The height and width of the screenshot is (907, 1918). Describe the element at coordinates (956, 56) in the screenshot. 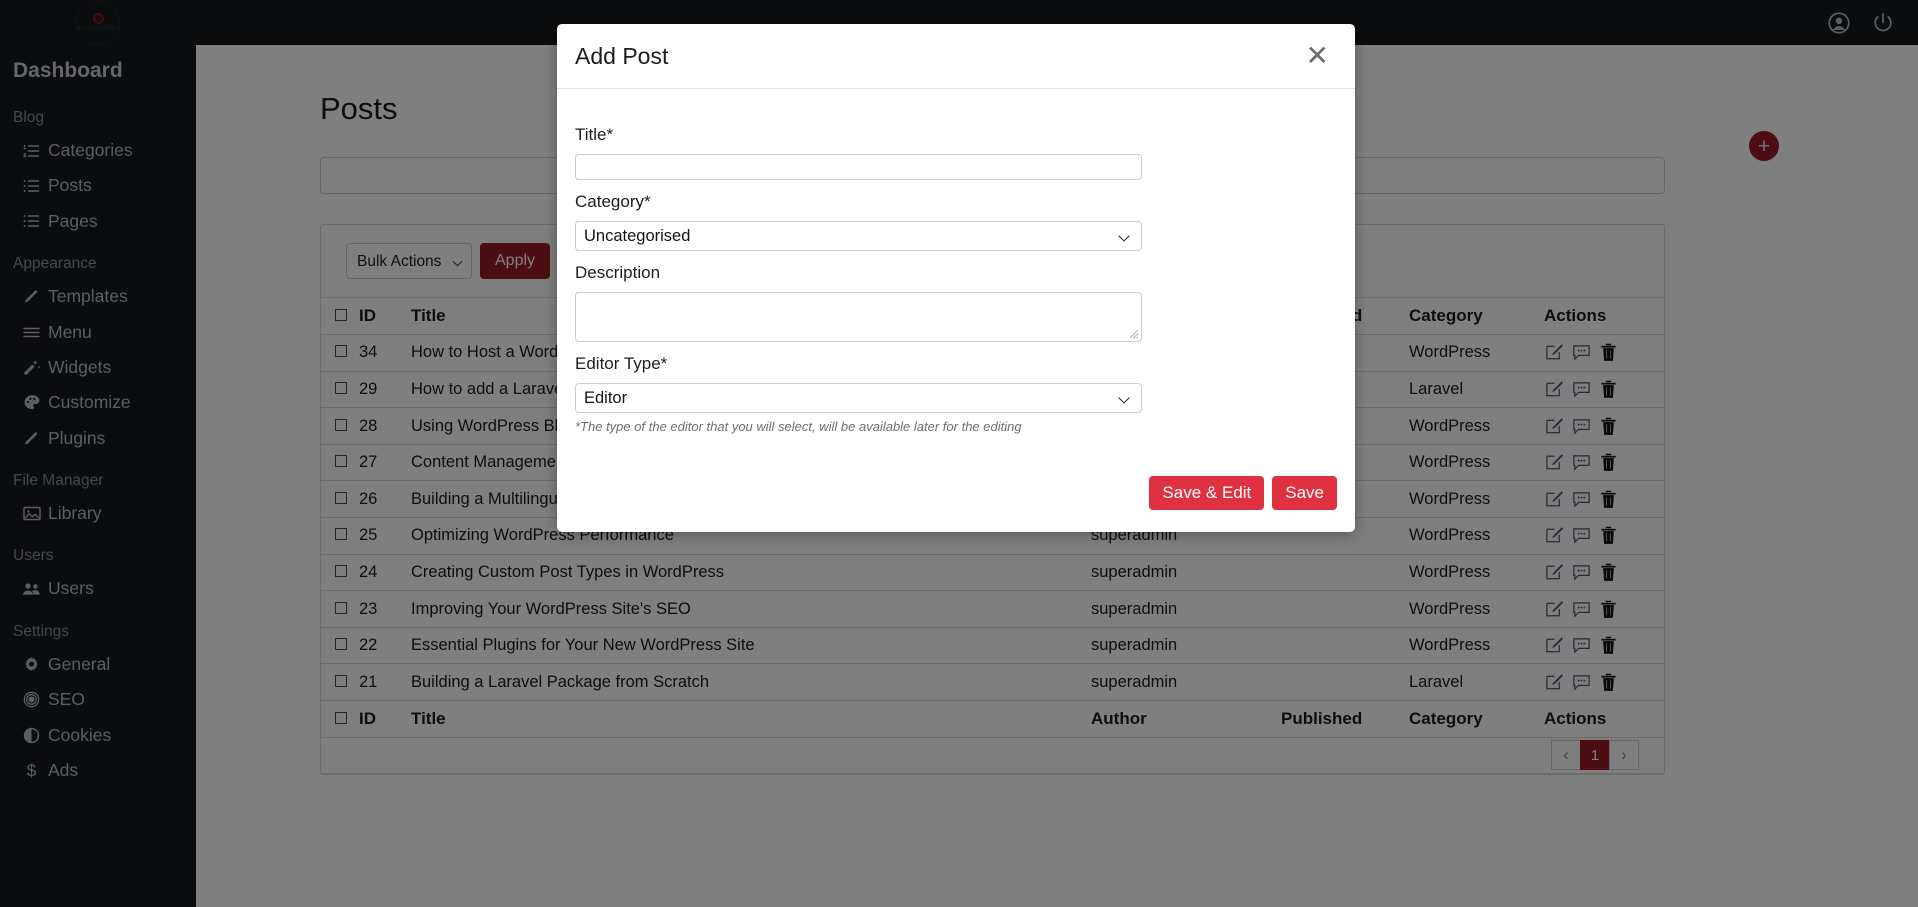

I see `modal-header: Add Post ✕` at that location.